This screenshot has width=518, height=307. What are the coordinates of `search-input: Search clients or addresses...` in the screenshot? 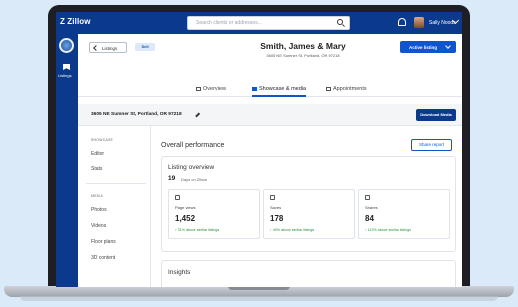 It's located at (268, 23).